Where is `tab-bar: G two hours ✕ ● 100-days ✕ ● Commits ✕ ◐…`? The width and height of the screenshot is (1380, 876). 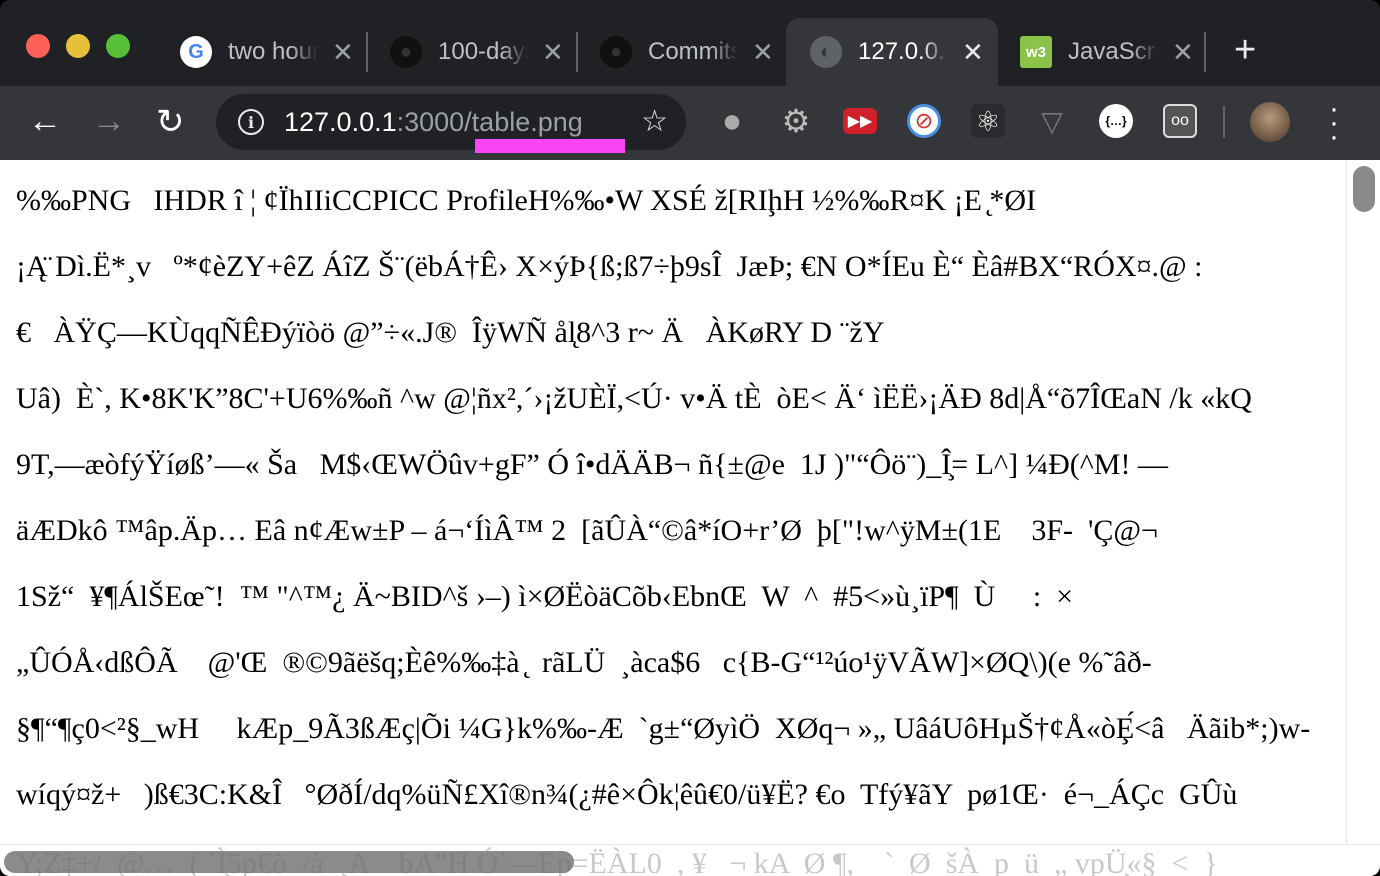
tab-bar: G two hours ✕ ● 100-days ✕ ● Commits ✕ ◐… is located at coordinates (690, 43).